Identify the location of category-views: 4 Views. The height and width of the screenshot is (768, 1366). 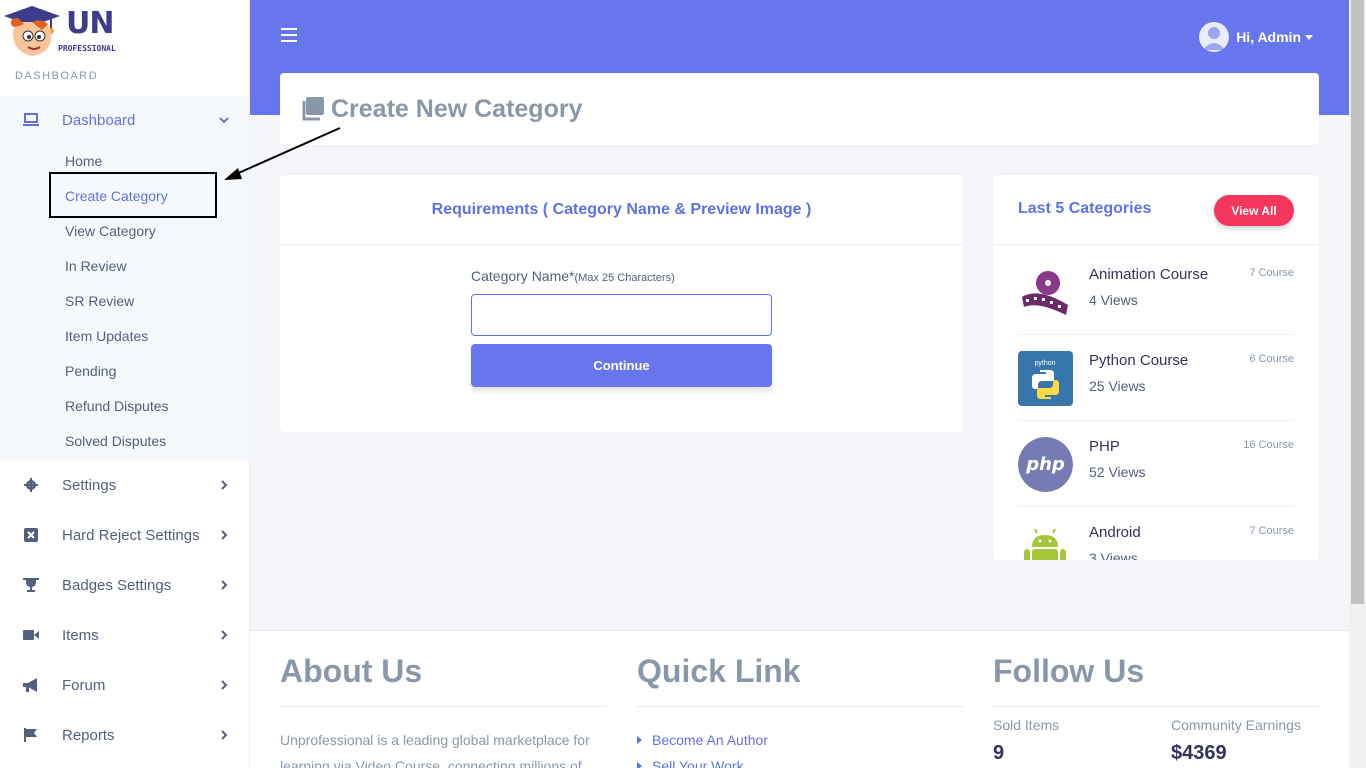
(1113, 300).